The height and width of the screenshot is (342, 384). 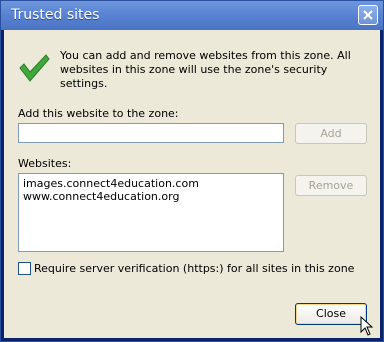 I want to click on require-https-checkbox, so click(x=24, y=268).